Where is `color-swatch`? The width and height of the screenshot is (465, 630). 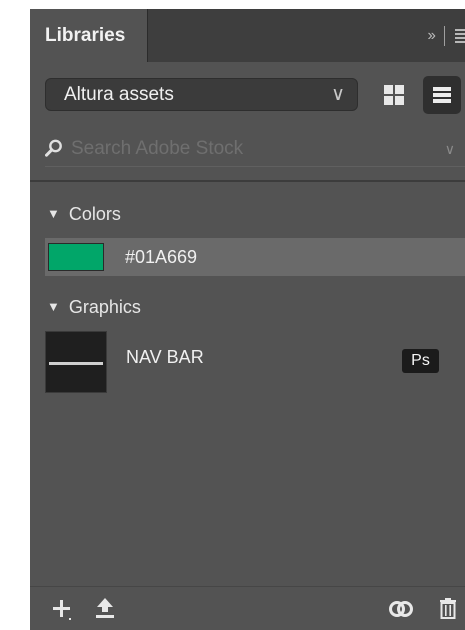 color-swatch is located at coordinates (76, 257).